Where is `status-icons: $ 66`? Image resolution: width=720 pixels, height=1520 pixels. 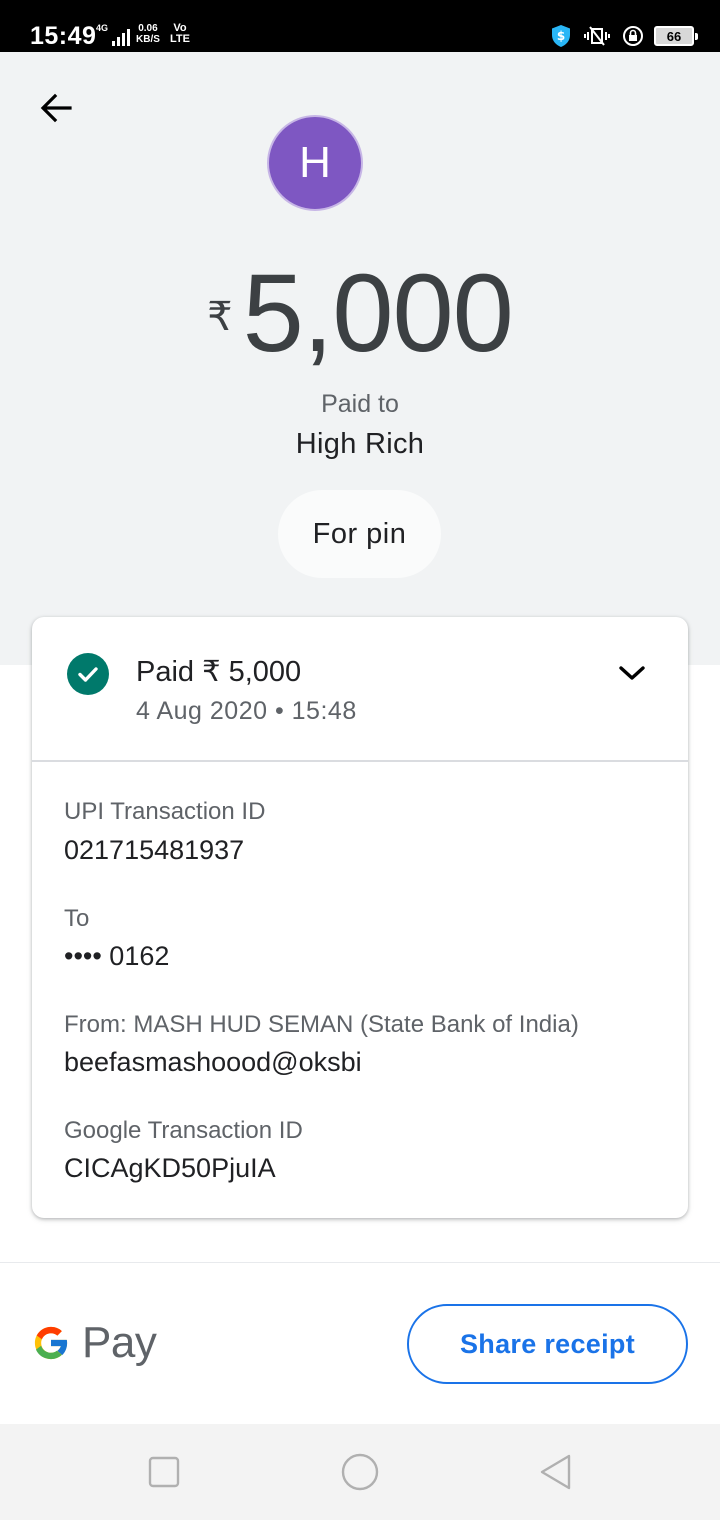 status-icons: $ 66 is located at coordinates (624, 36).